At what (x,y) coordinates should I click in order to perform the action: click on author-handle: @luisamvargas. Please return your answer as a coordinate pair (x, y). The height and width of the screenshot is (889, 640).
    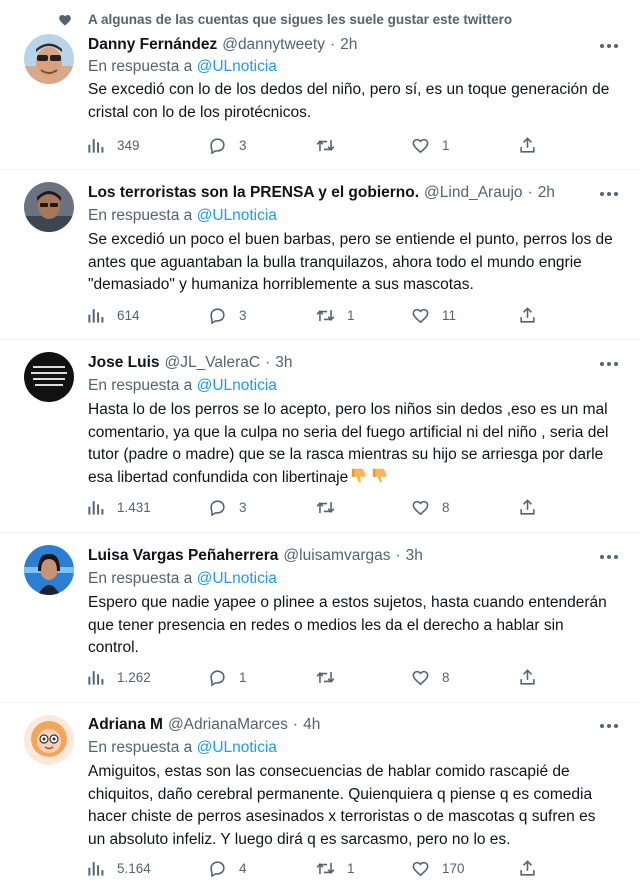
    Looking at the image, I should click on (336, 555).